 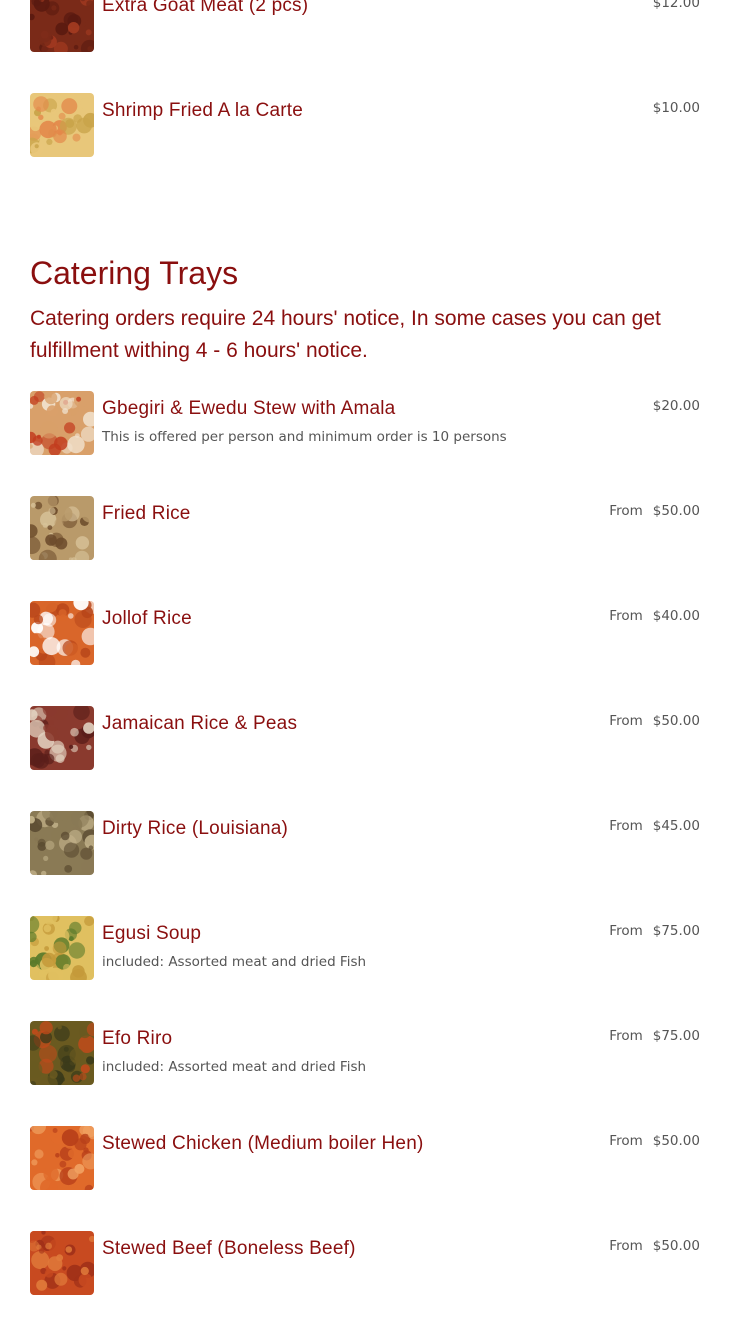 I want to click on menu-item-price-wrap: From $40.00, so click(x=654, y=616).